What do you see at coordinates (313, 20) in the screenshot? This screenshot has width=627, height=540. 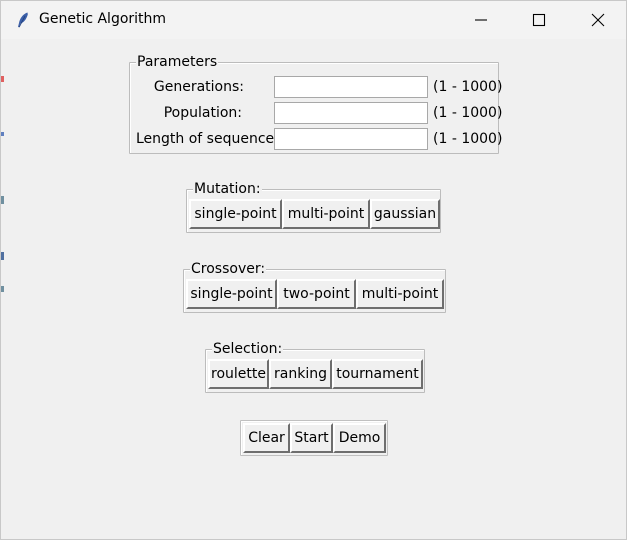 I see `title-bar: Genetic Algorithm` at bounding box center [313, 20].